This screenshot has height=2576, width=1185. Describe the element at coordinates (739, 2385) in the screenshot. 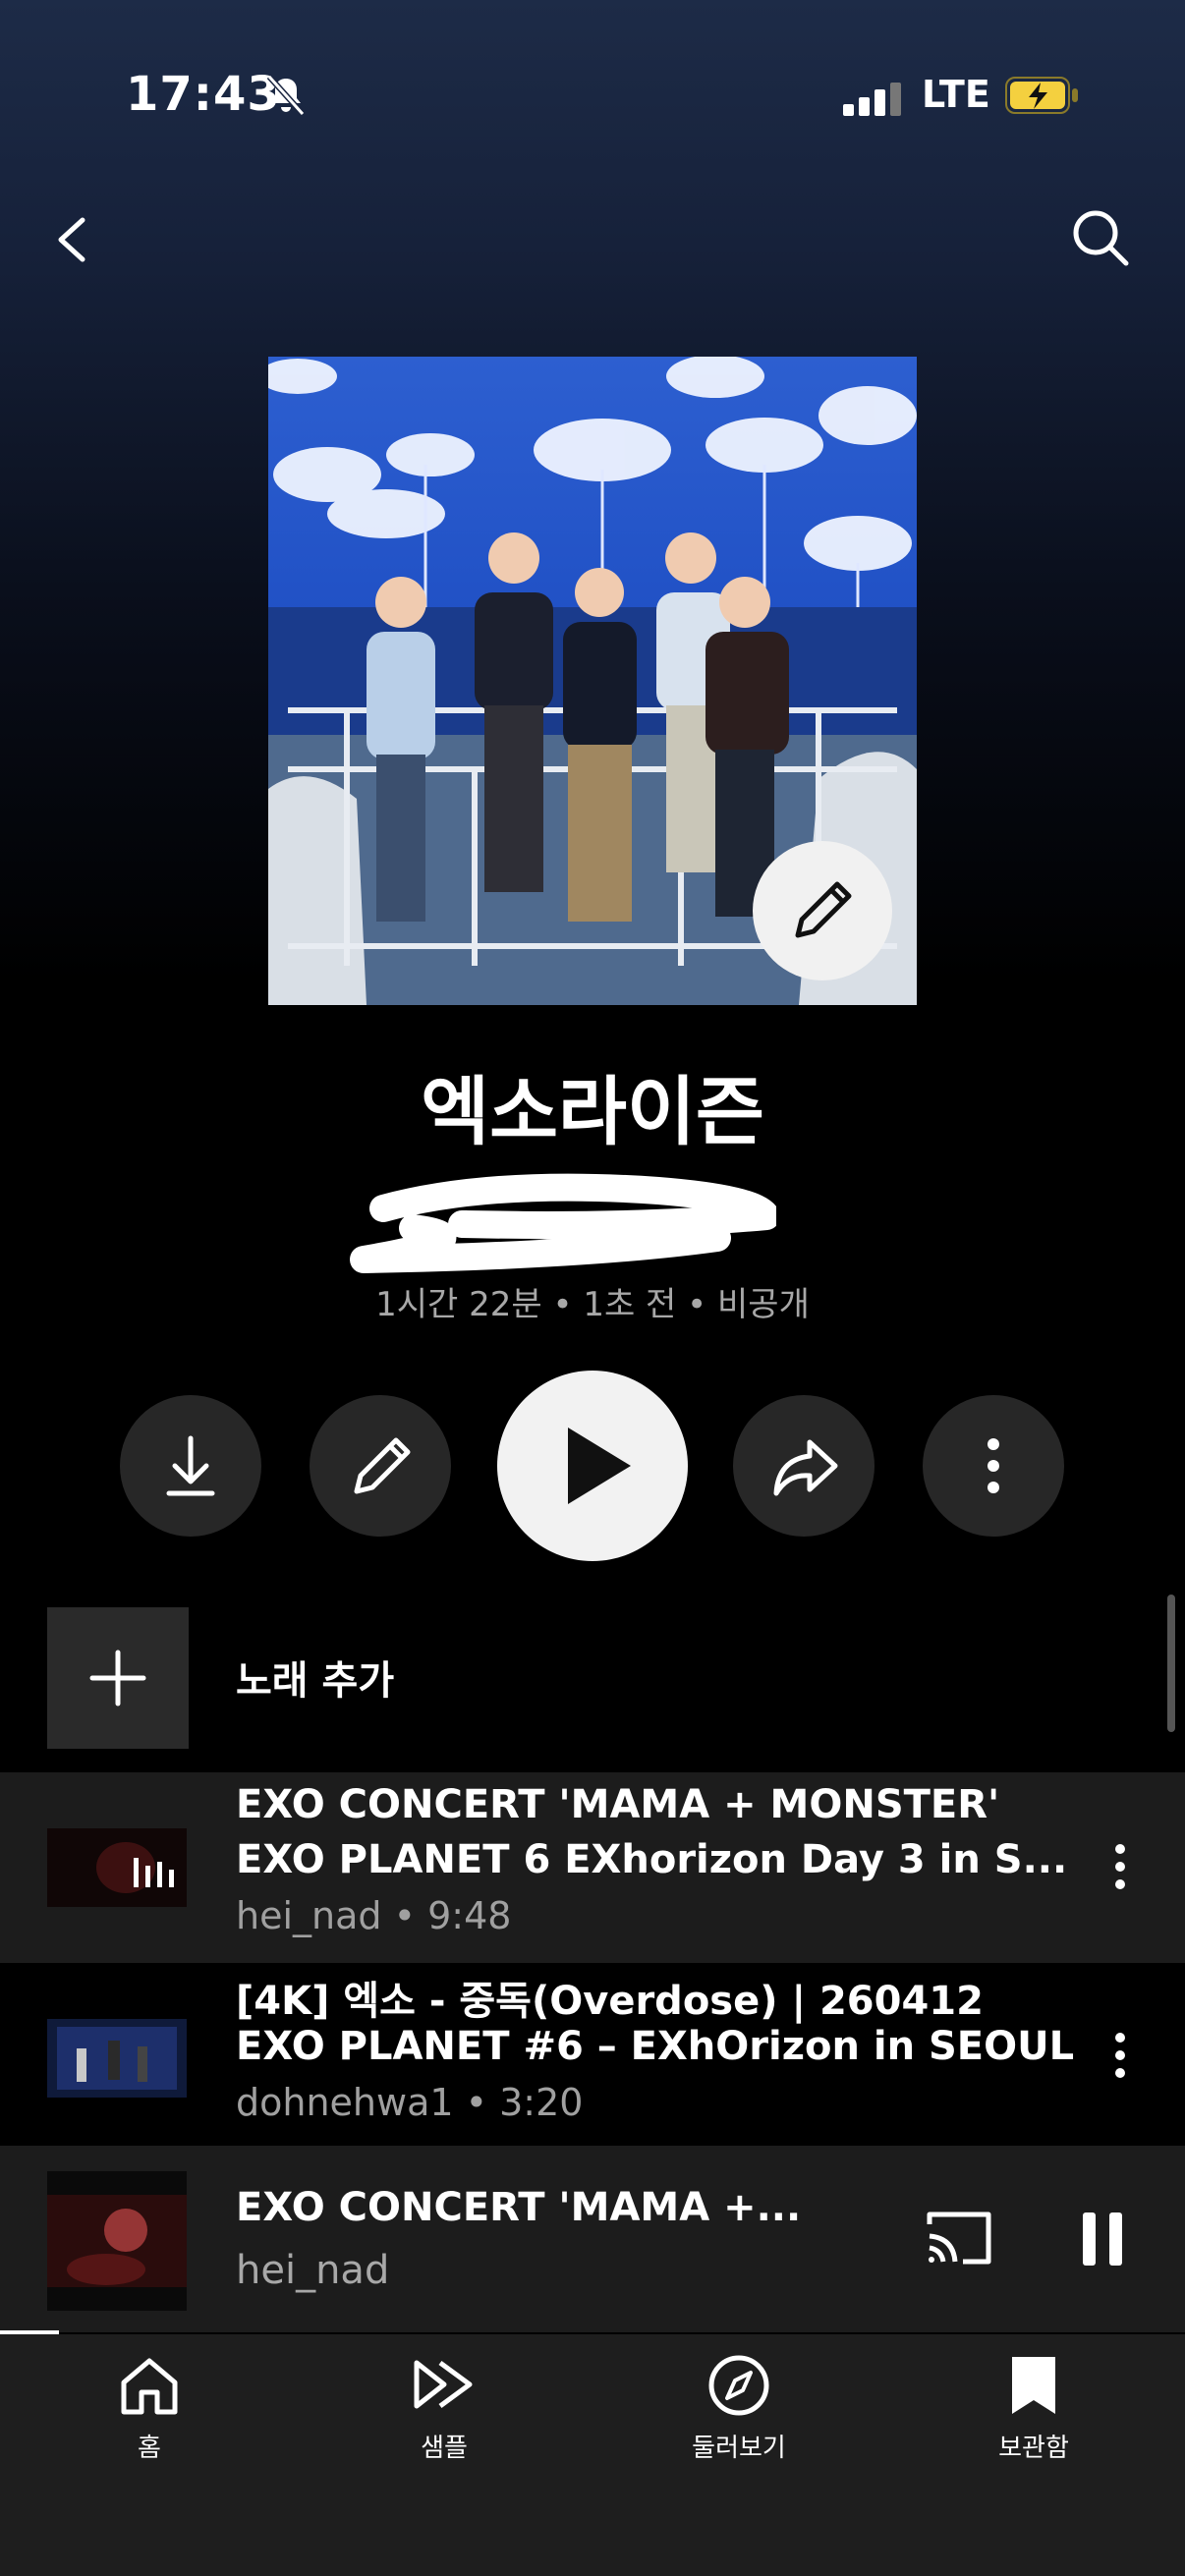

I see `explore-icon` at that location.